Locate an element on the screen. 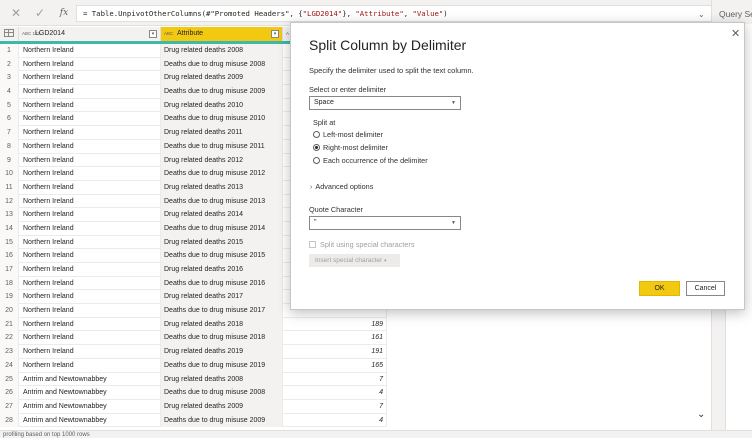 The image size is (752, 438). row-number: 15 is located at coordinates (9, 242).